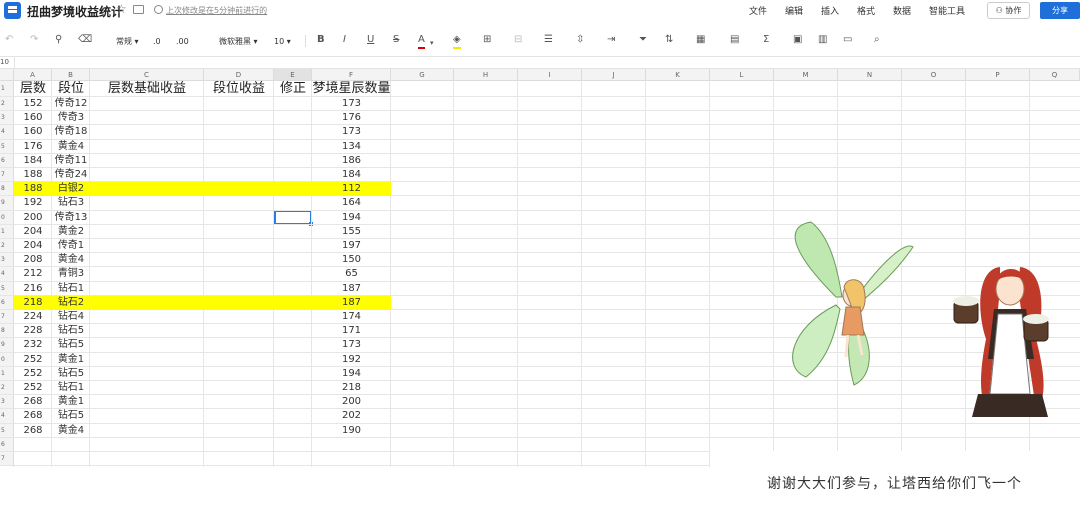  What do you see at coordinates (71, 89) in the screenshot?
I see `table-header-cell: 段位` at bounding box center [71, 89].